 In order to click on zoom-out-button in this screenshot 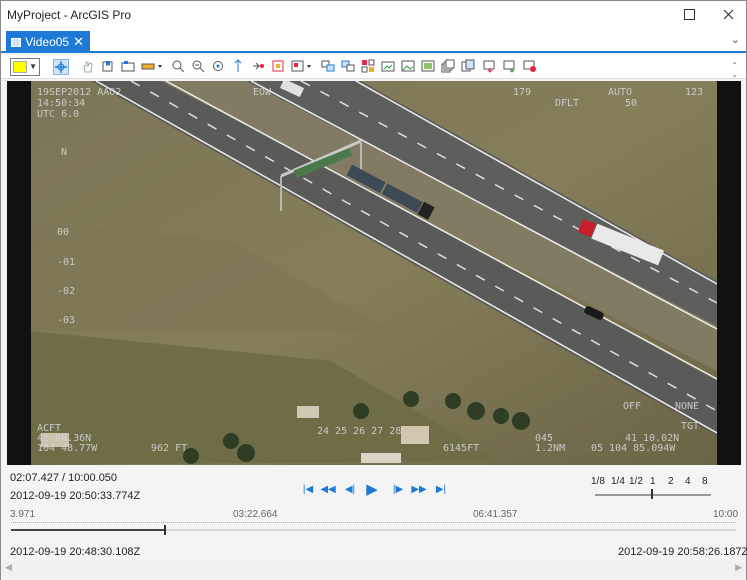, I will do `click(199, 67)`.